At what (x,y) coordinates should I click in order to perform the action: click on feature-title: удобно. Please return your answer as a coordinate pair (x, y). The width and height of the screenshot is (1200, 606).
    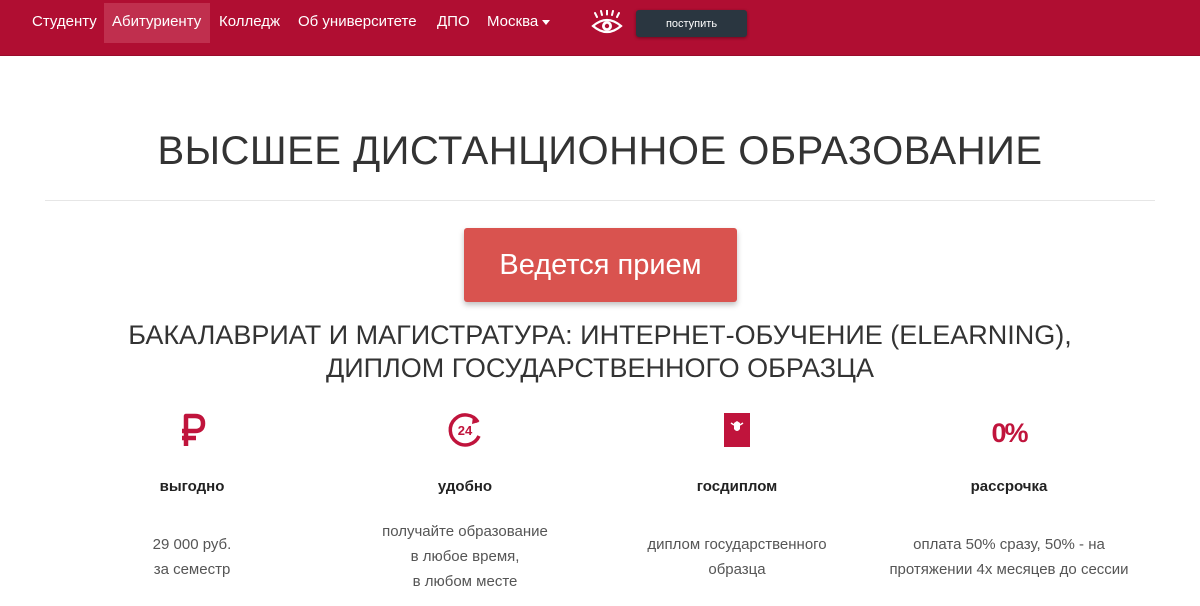
    Looking at the image, I should click on (465, 486).